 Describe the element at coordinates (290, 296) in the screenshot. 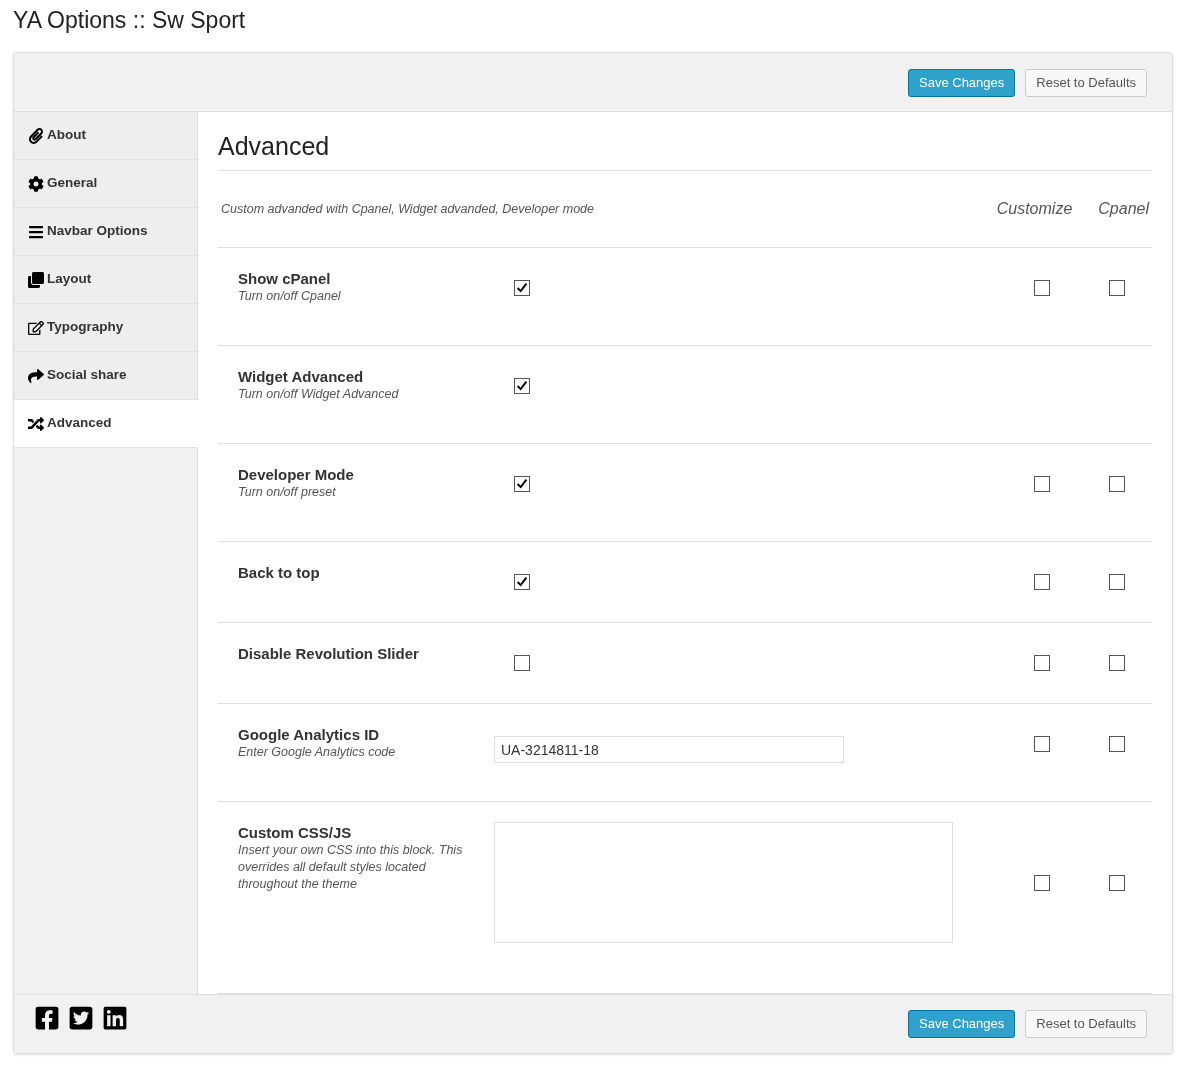

I see `option-hint: Turn on/off Cpanel` at that location.